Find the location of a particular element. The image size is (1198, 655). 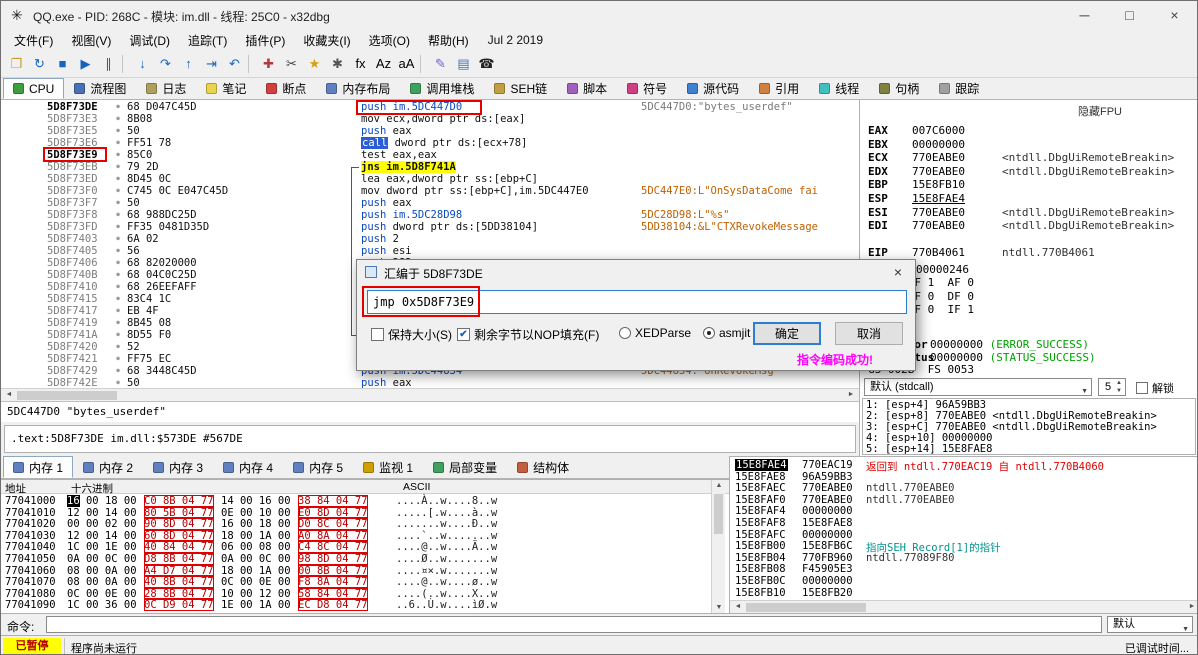

toolbar-step-into-button: ↓ is located at coordinates (142, 64).